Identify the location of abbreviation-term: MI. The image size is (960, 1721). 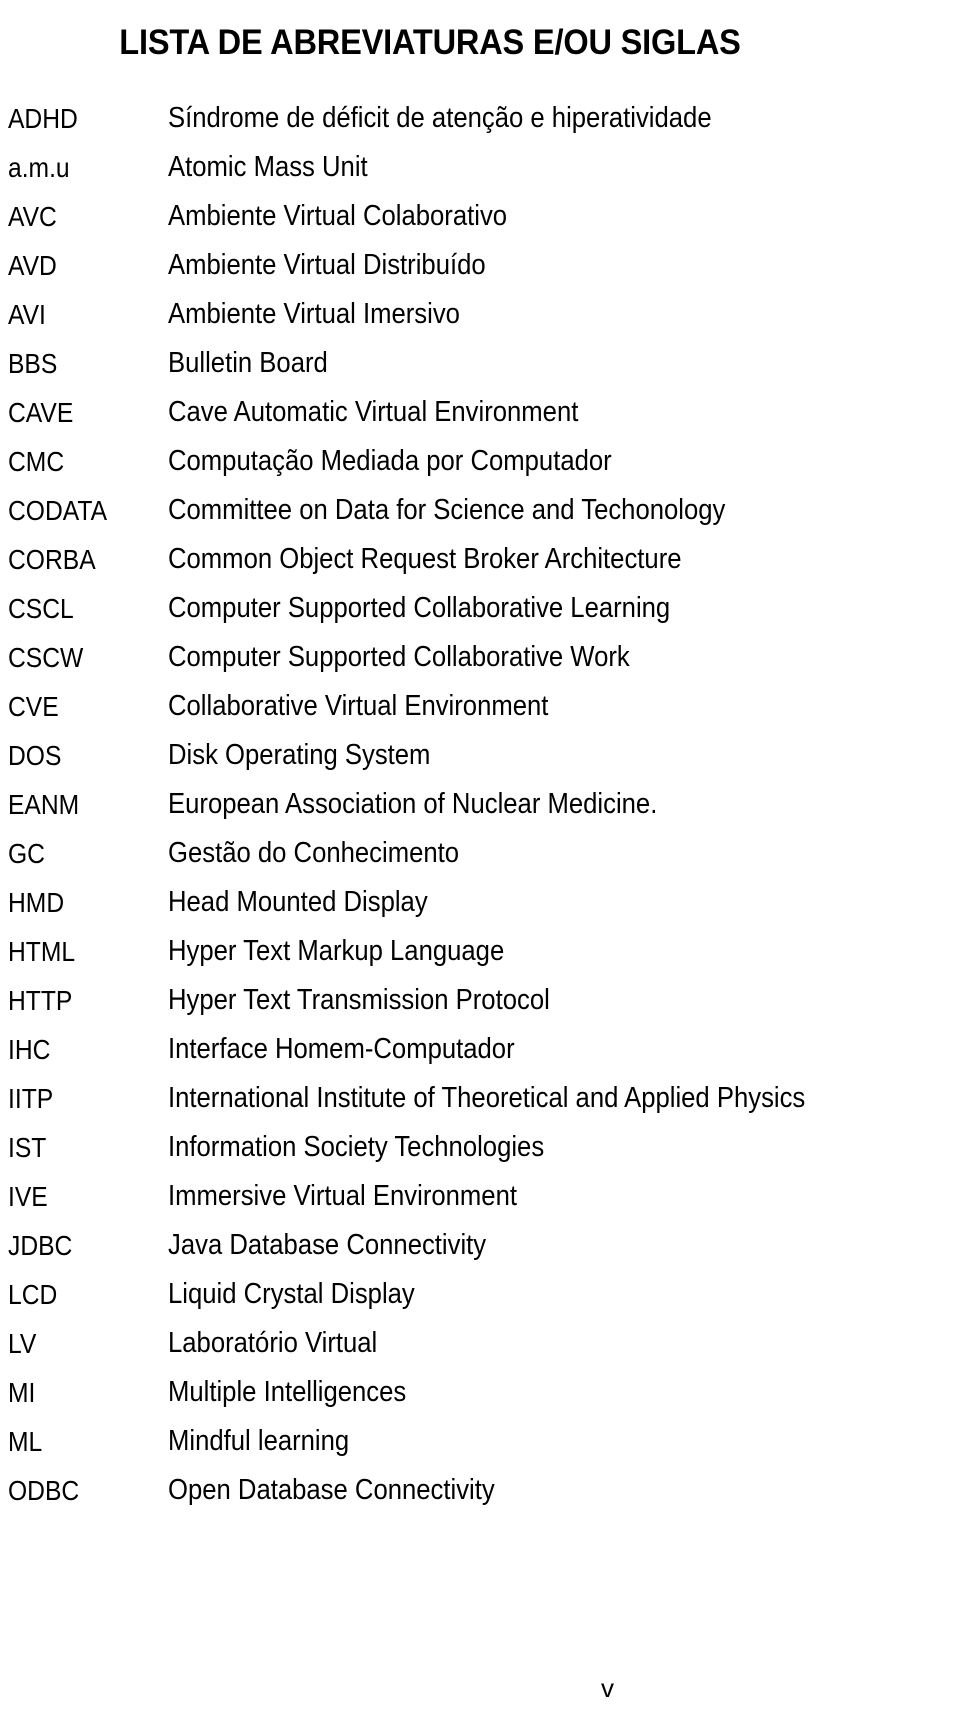
(22, 1392).